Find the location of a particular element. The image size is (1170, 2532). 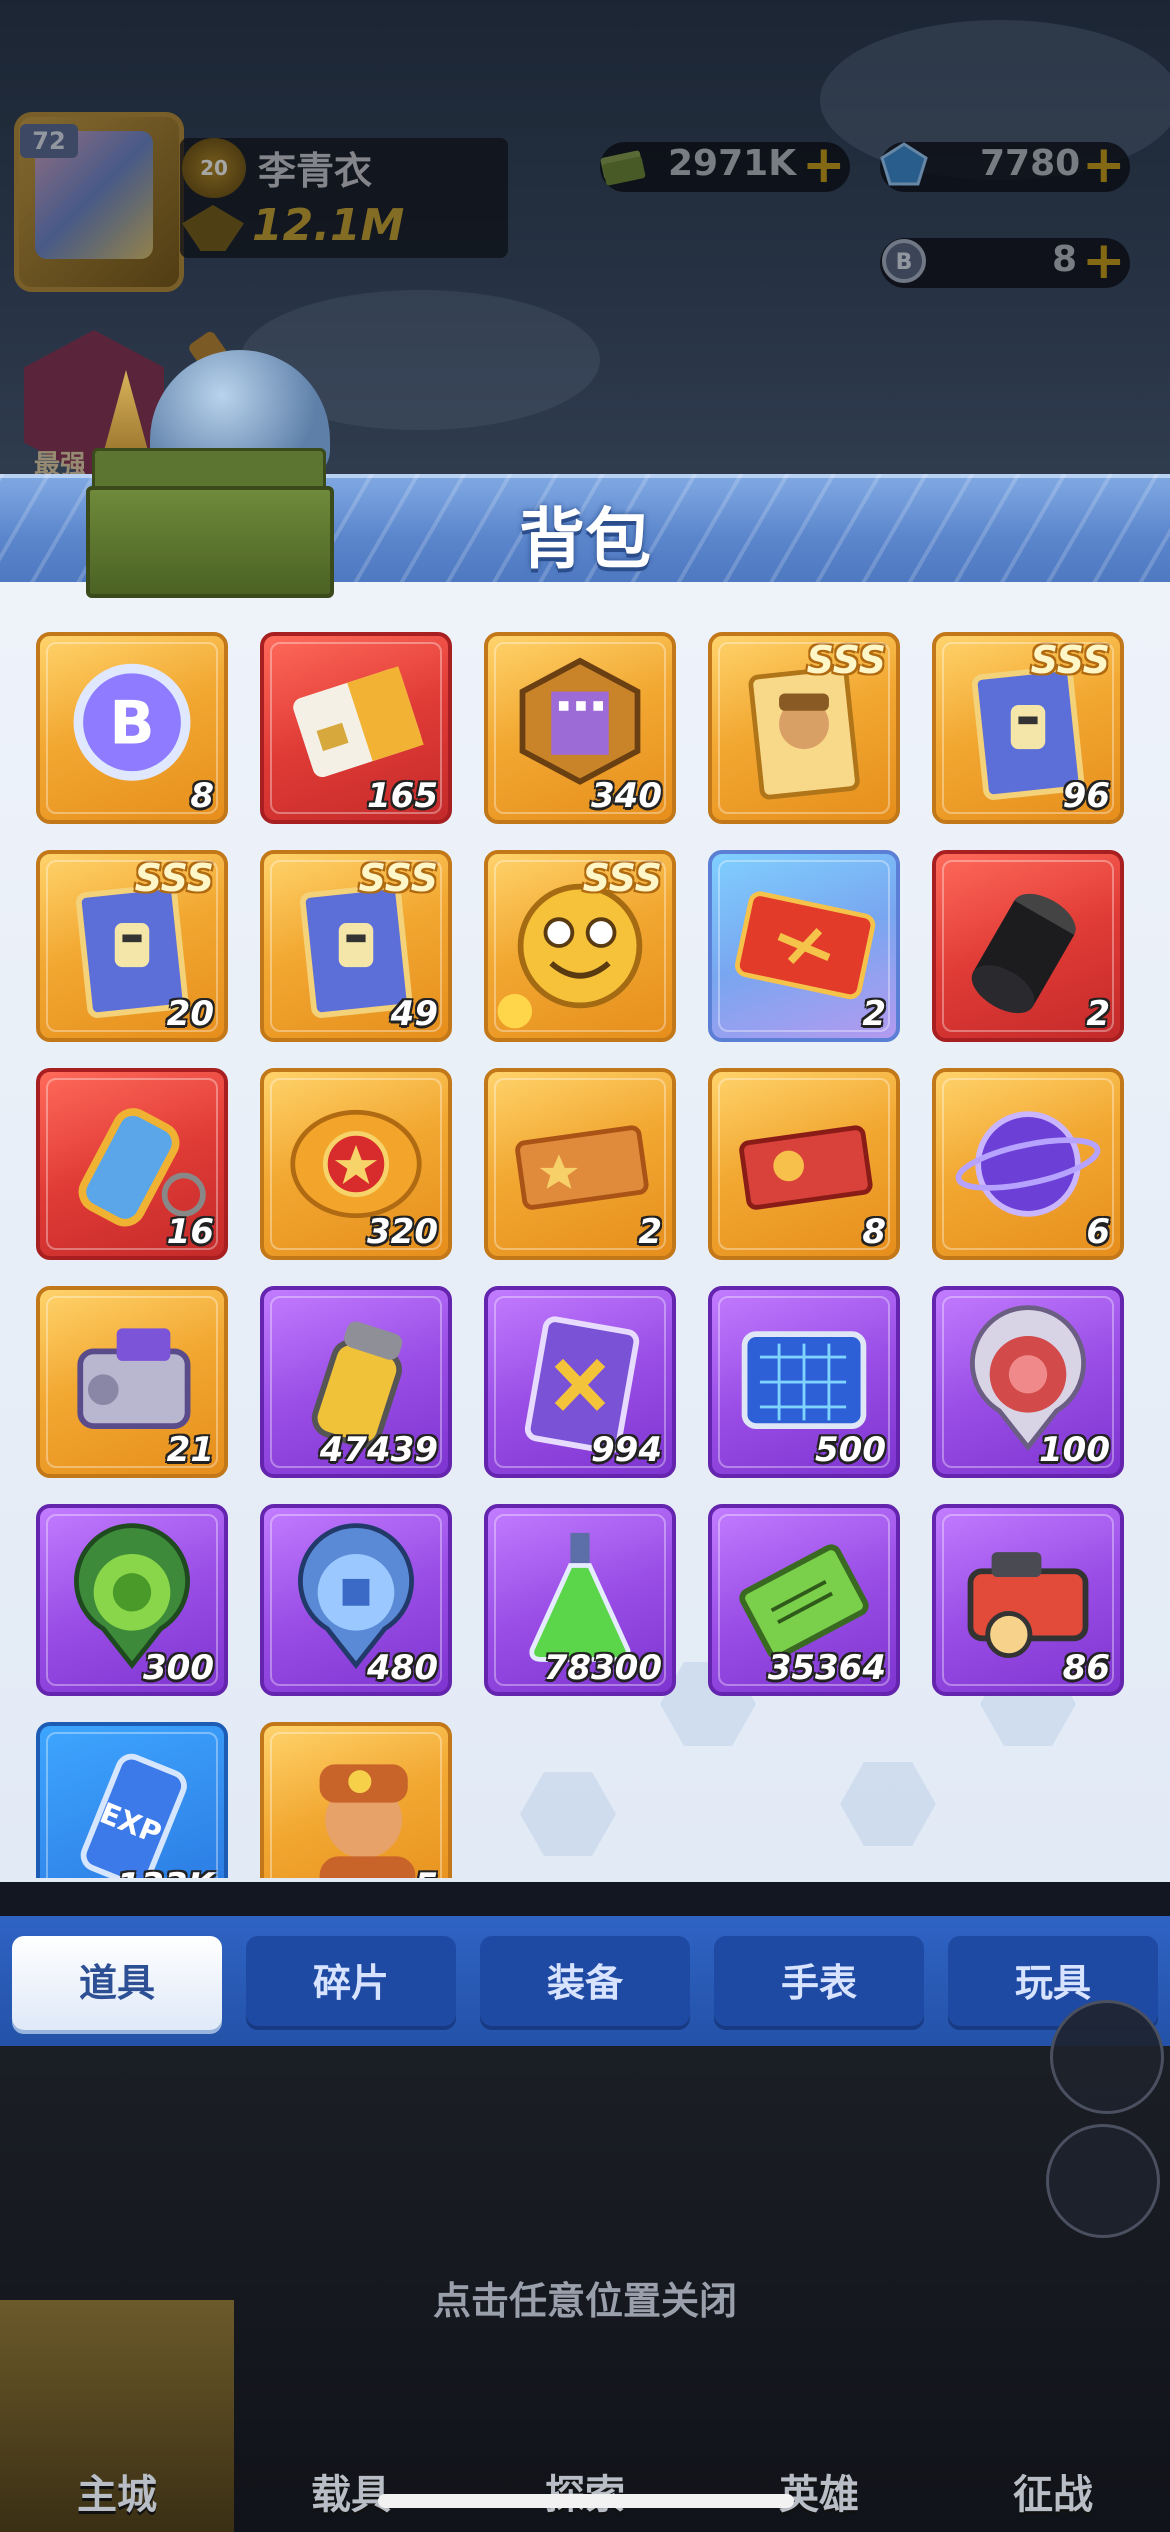

inventory-item-slot: SSS 49 is located at coordinates (356, 946).